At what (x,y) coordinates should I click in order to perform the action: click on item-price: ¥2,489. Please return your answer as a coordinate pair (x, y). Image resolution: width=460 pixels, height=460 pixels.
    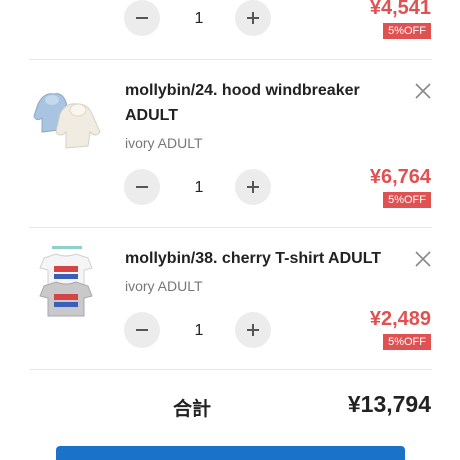
    Looking at the image, I should click on (400, 319).